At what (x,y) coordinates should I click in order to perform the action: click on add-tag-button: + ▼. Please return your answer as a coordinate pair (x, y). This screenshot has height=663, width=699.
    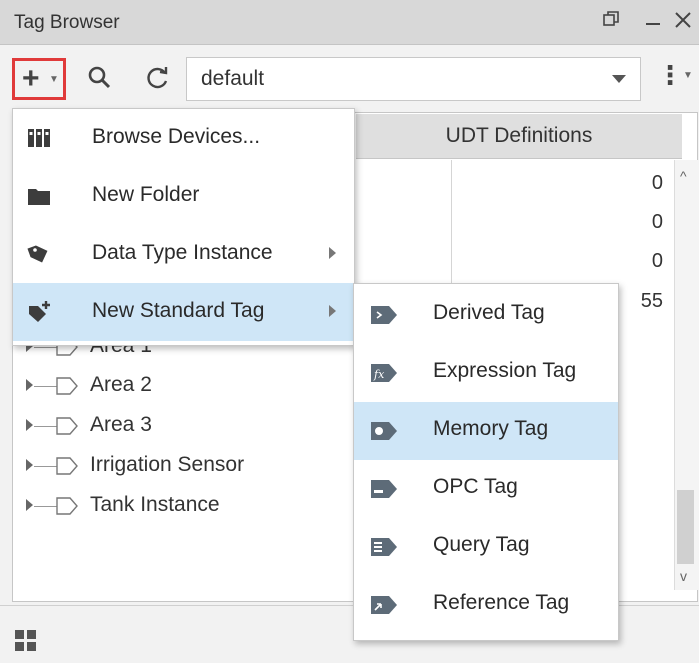
    Looking at the image, I should click on (39, 79).